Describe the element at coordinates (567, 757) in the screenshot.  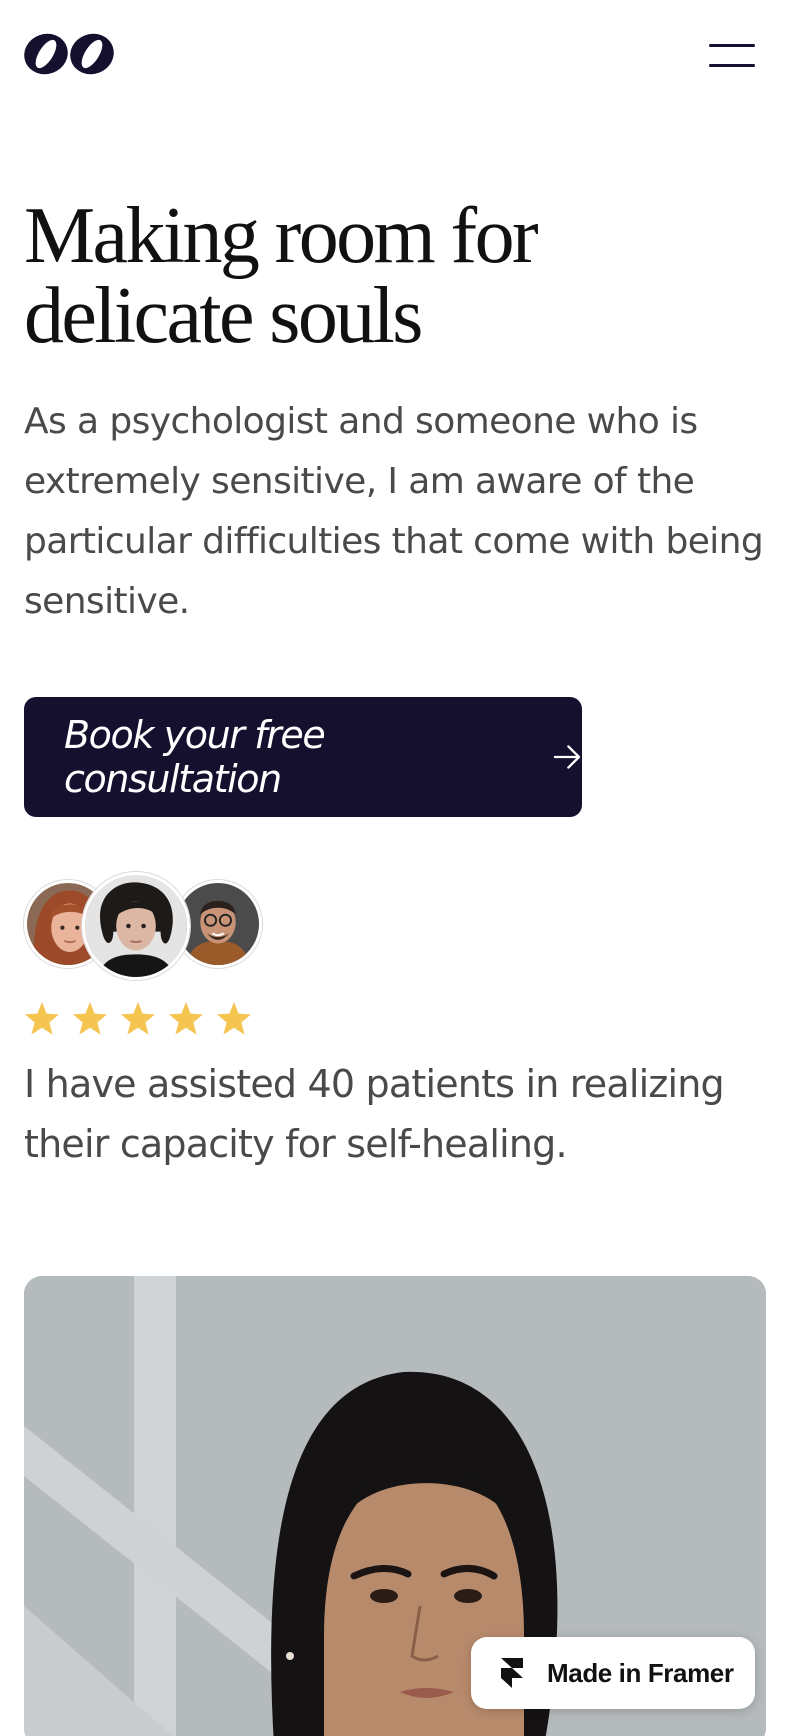
I see `arrow-right-icon` at that location.